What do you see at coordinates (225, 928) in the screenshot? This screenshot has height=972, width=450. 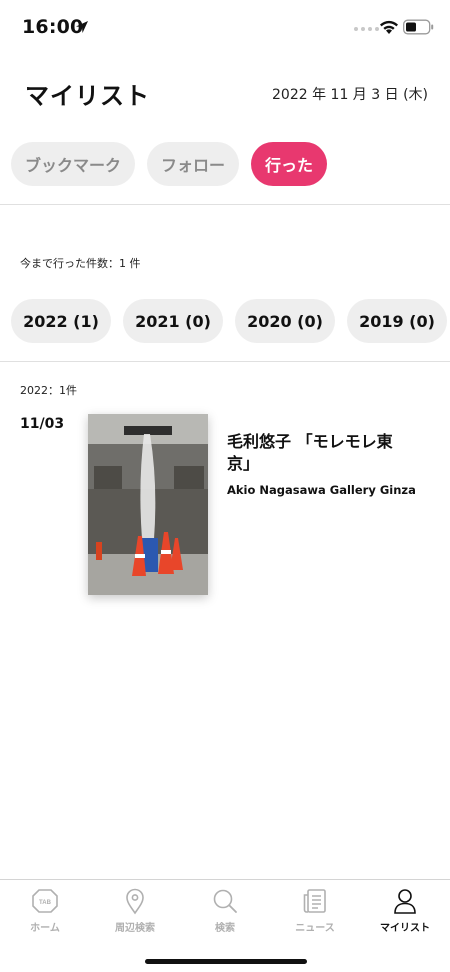 I see `tab-search-label: 検索` at bounding box center [225, 928].